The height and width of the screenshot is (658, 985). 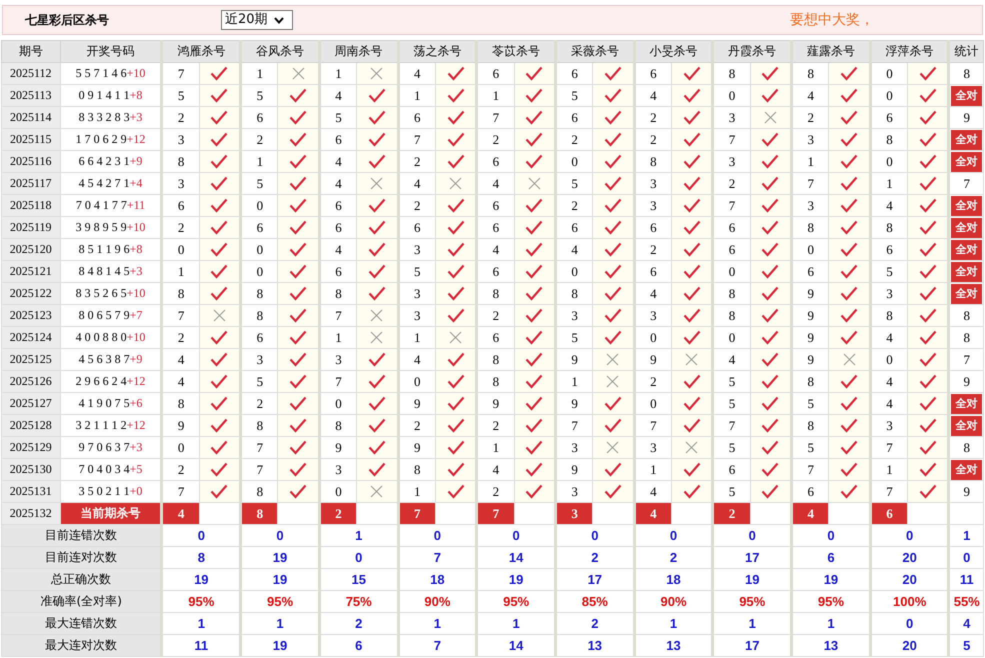 I want to click on column-header: 周南杀号, so click(x=358, y=51).